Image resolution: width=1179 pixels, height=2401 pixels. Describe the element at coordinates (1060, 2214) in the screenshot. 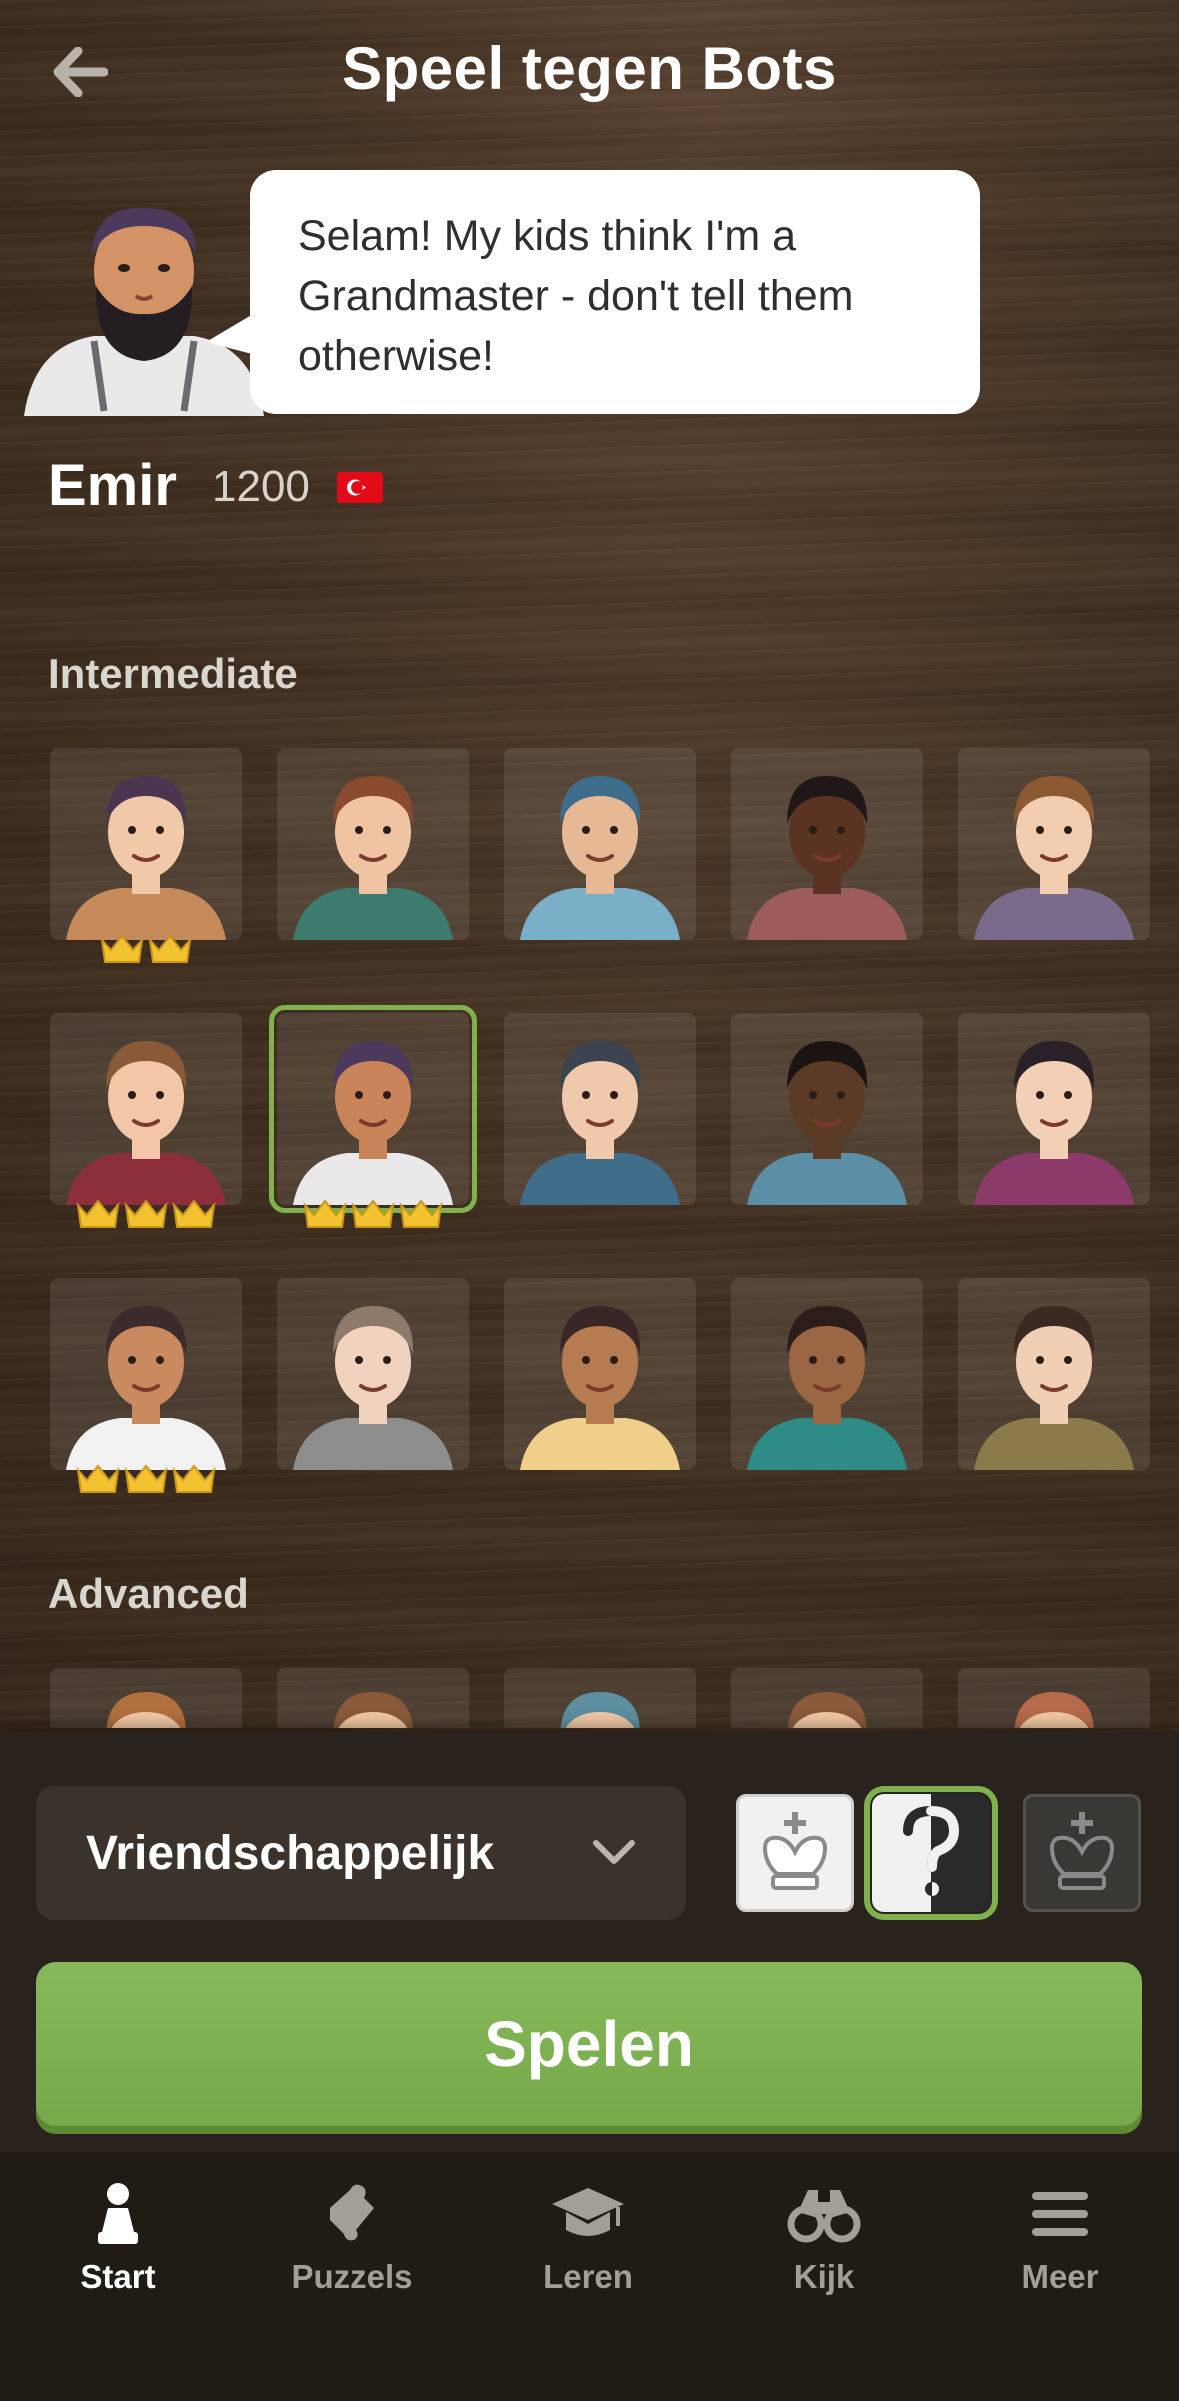

I see `menu-icon` at that location.